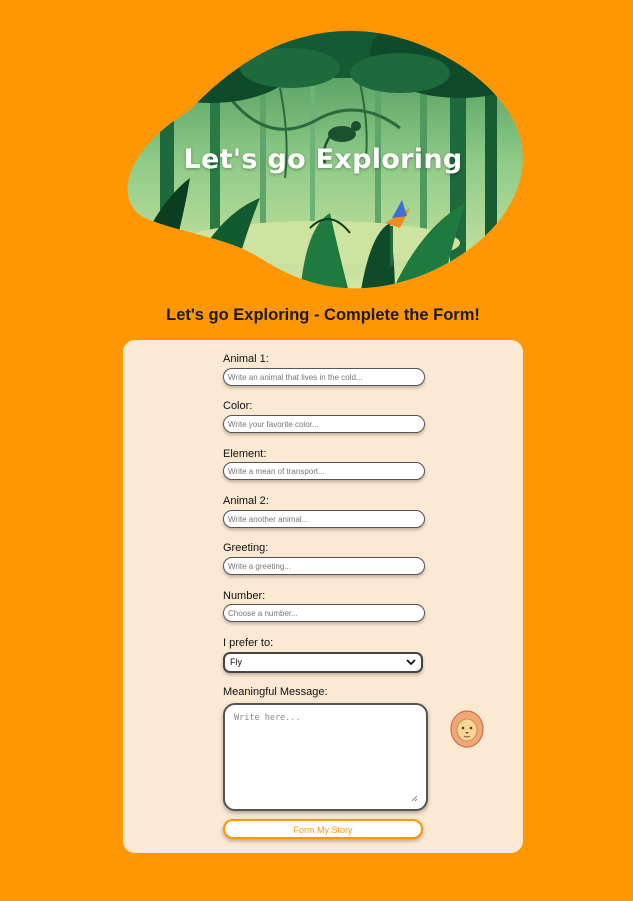  Describe the element at coordinates (246, 548) in the screenshot. I see `greeting-label: Greeting:` at that location.